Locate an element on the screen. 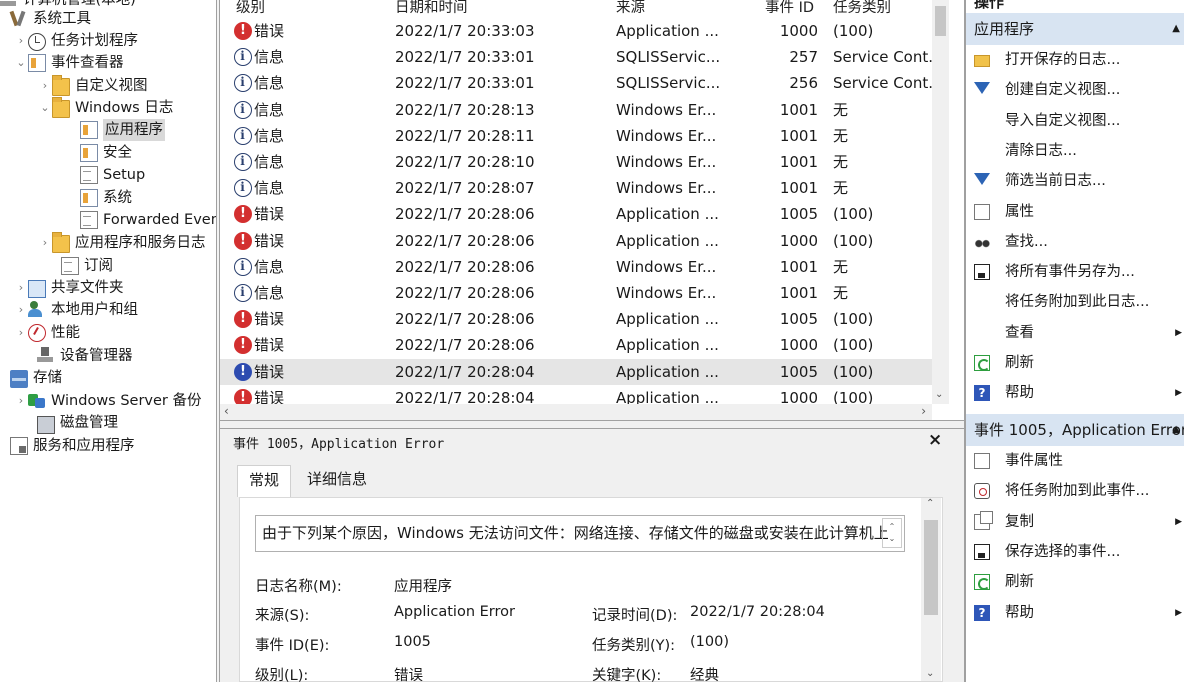 This screenshot has height=682, width=1184. close-icon: × is located at coordinates (935, 440).